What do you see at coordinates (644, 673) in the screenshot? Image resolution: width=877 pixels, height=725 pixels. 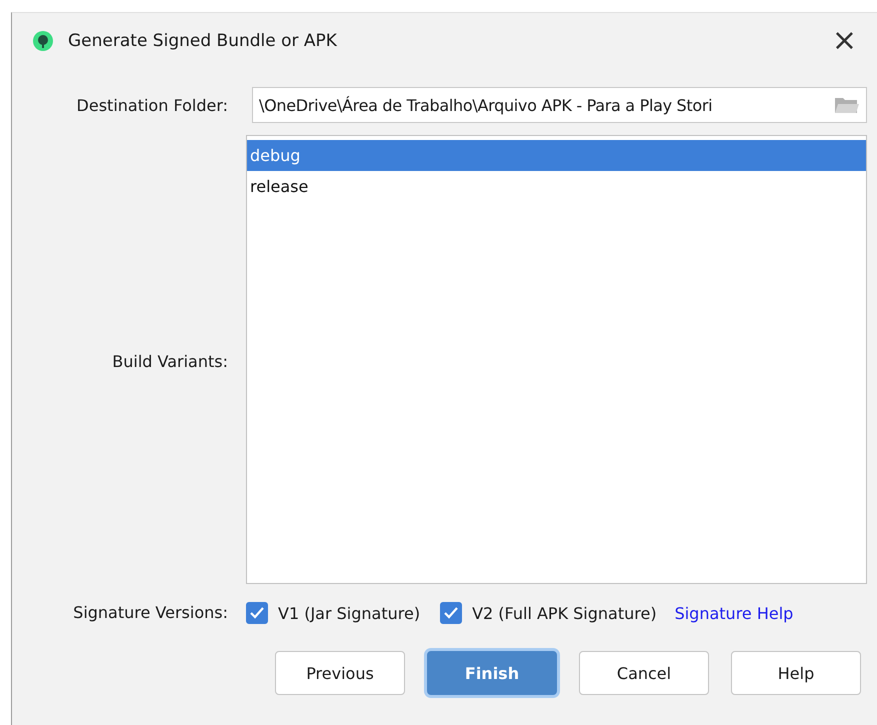 I see `dialog-button: Cancel` at bounding box center [644, 673].